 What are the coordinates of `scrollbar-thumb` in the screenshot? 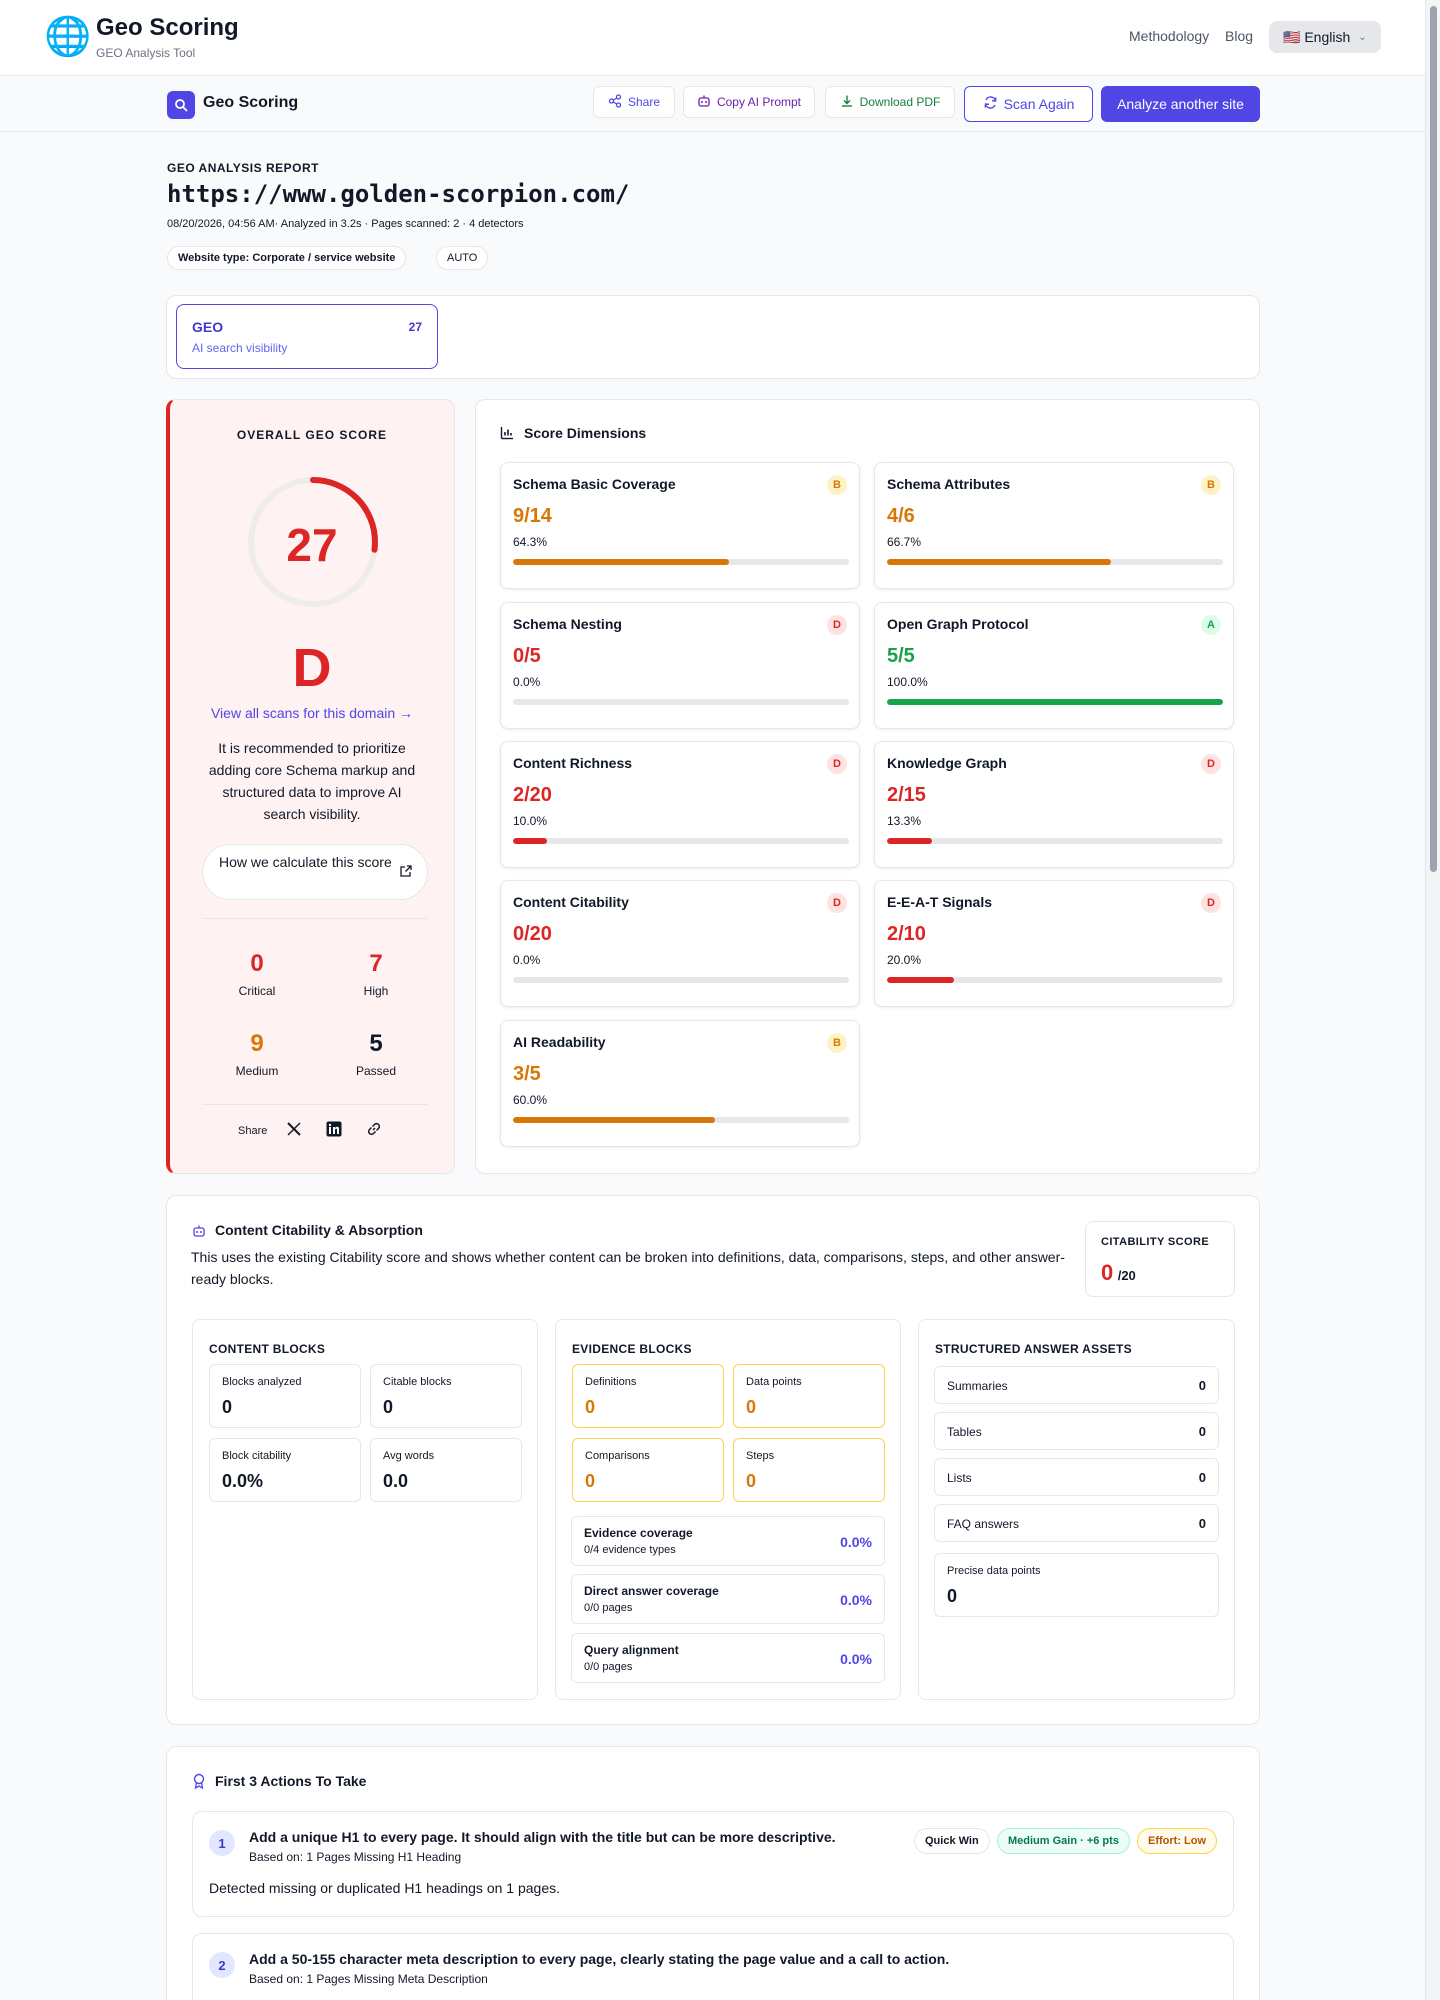 It's located at (1433, 439).